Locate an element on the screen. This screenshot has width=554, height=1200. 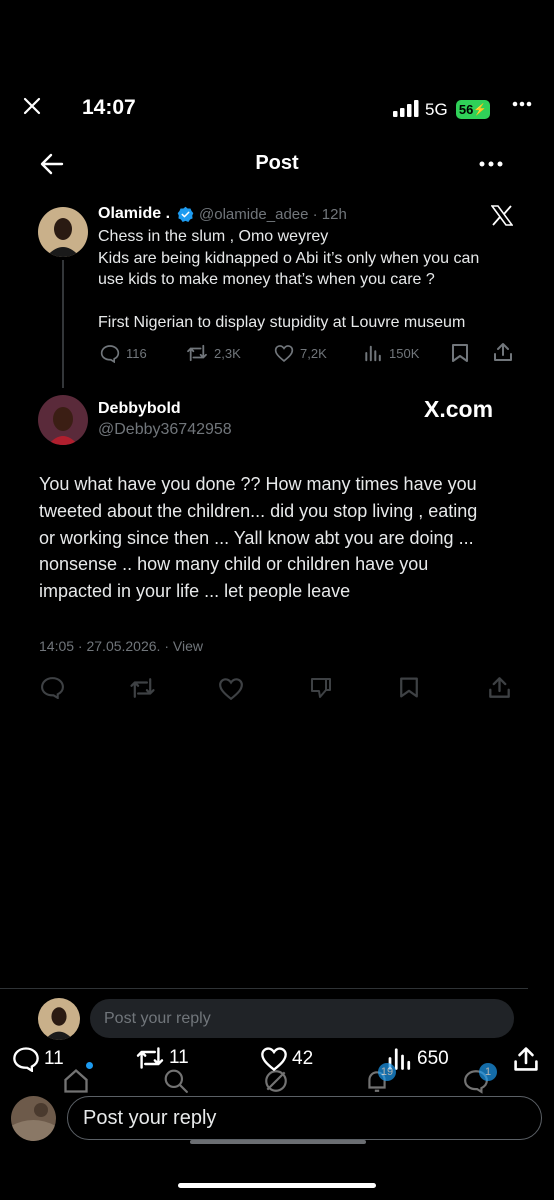
battery-icon: 56 ⚡ is located at coordinates (473, 109).